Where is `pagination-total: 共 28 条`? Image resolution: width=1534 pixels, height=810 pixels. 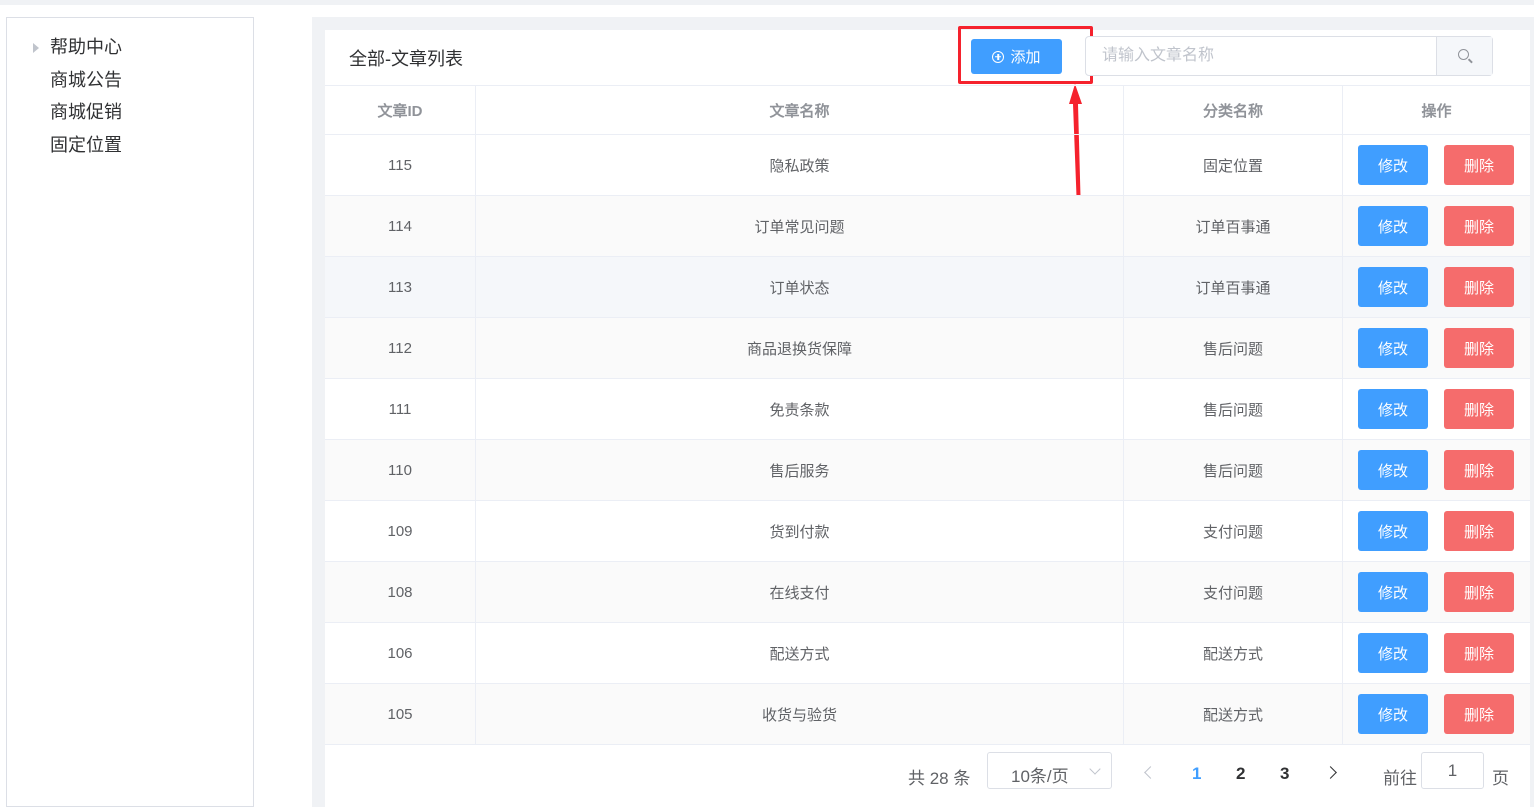
pagination-total: 共 28 条 is located at coordinates (939, 778).